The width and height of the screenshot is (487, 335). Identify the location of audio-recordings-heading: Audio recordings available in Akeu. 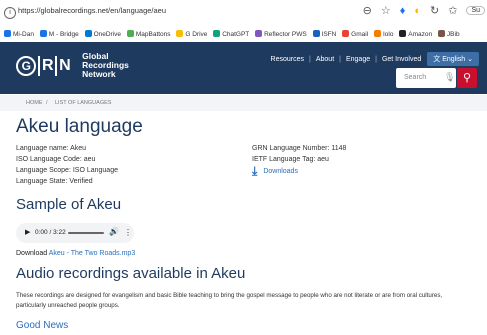
(131, 273).